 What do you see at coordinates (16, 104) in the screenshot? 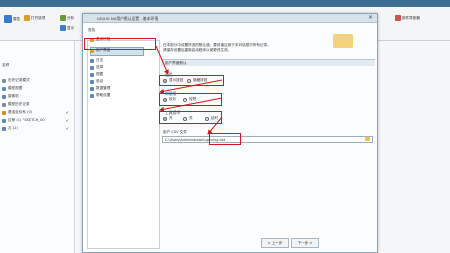
I see `tree-row: 模型历史记录` at bounding box center [16, 104].